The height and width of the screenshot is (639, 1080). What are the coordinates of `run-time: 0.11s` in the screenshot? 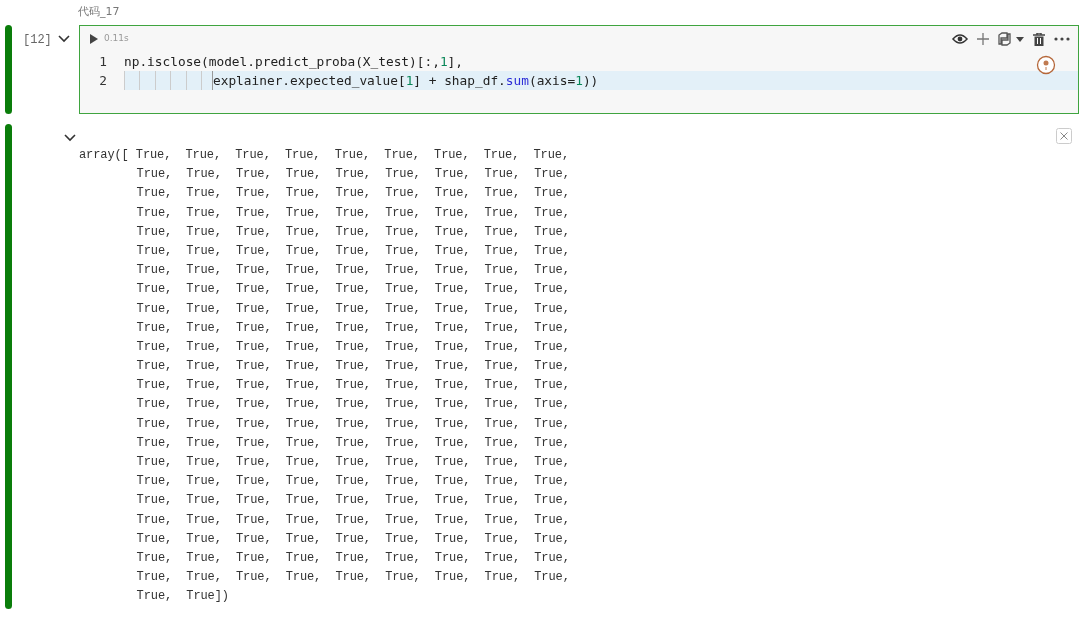 It's located at (116, 39).